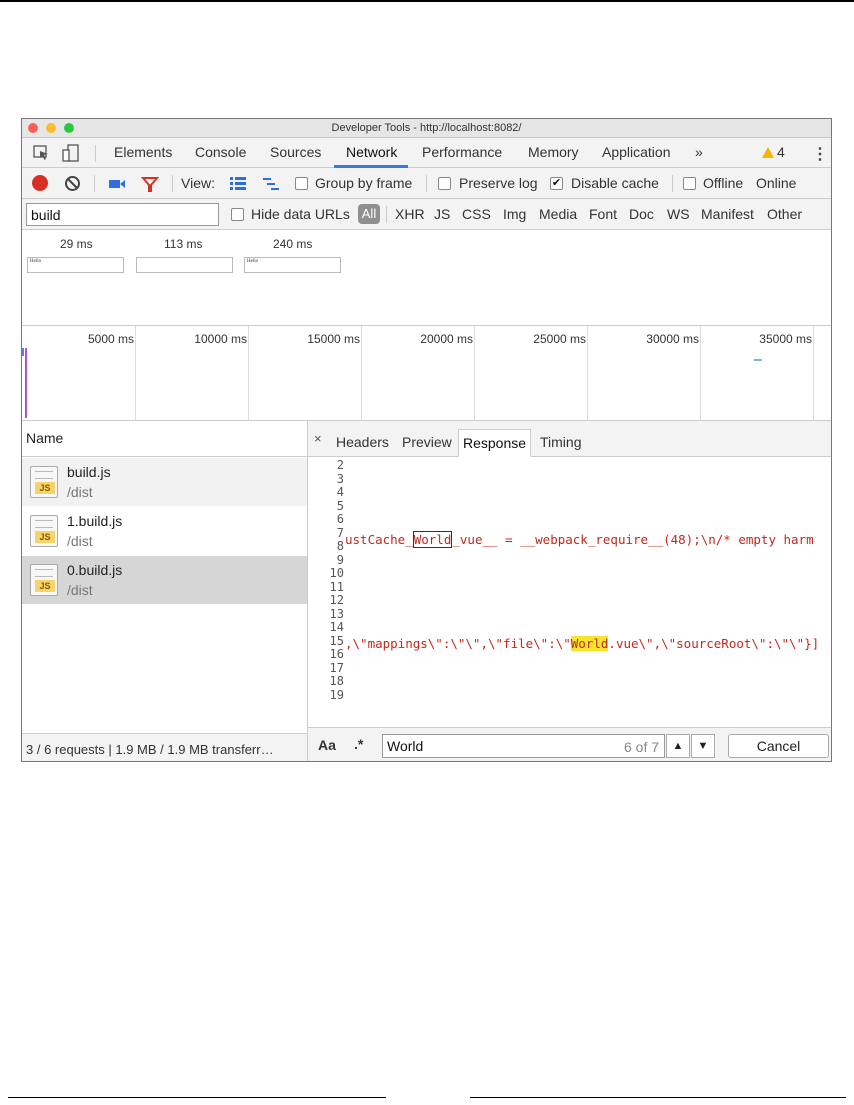 The height and width of the screenshot is (1105, 854). What do you see at coordinates (444, 183) in the screenshot?
I see `preserve-log-checkbox` at bounding box center [444, 183].